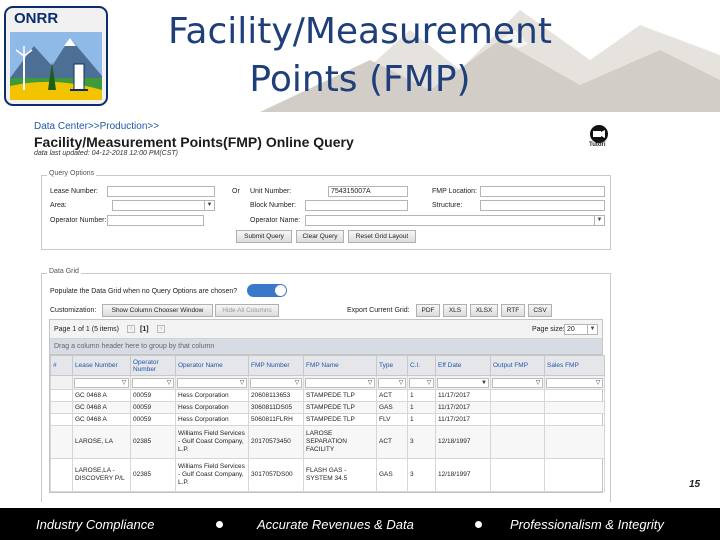 This screenshot has height=540, width=720. I want to click on cell-ci: 3, so click(421, 475).